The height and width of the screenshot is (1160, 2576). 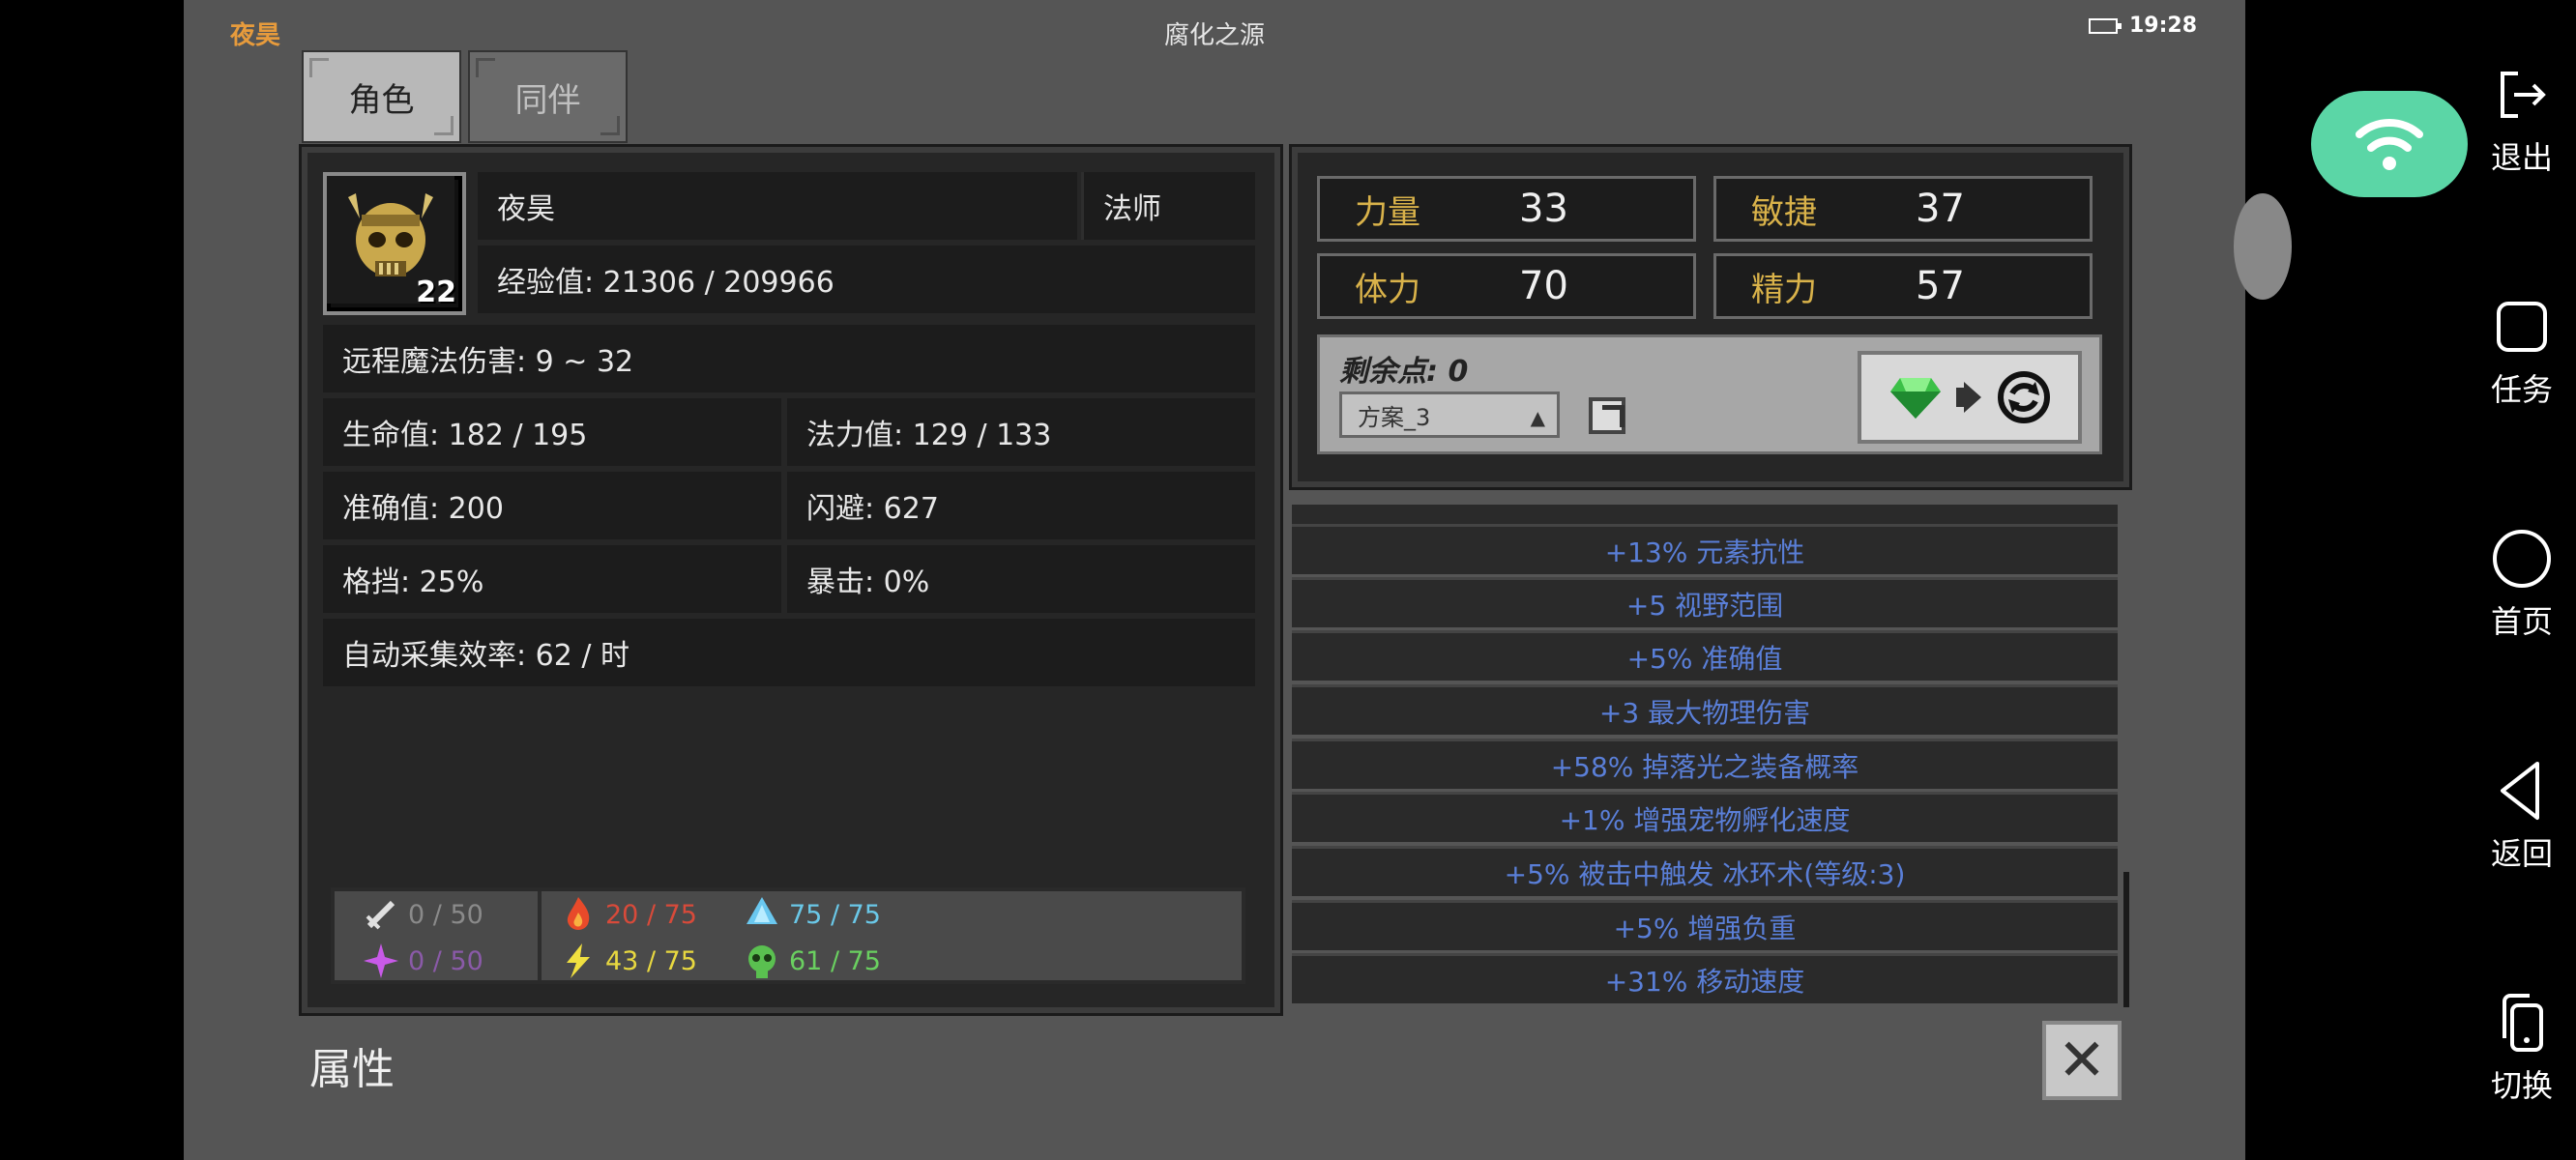 What do you see at coordinates (1021, 432) in the screenshot?
I see `mp-value: 法力值: 129 / 133` at bounding box center [1021, 432].